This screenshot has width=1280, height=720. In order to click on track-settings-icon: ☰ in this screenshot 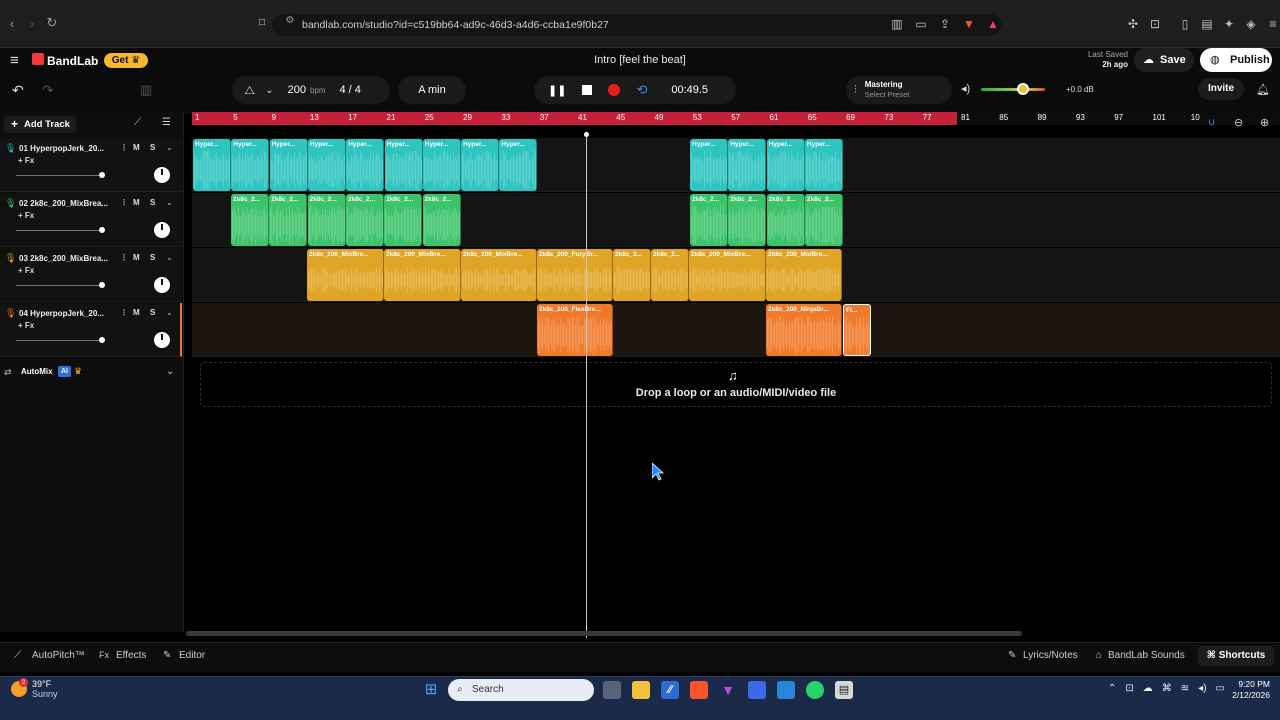, I will do `click(166, 122)`.